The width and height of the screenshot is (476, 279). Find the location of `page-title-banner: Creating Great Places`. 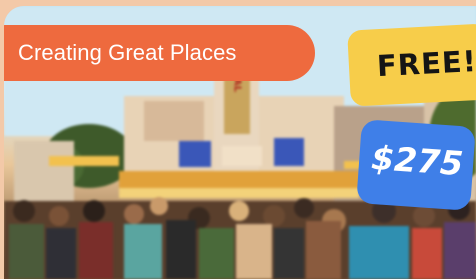

page-title-banner: Creating Great Places is located at coordinates (159, 53).